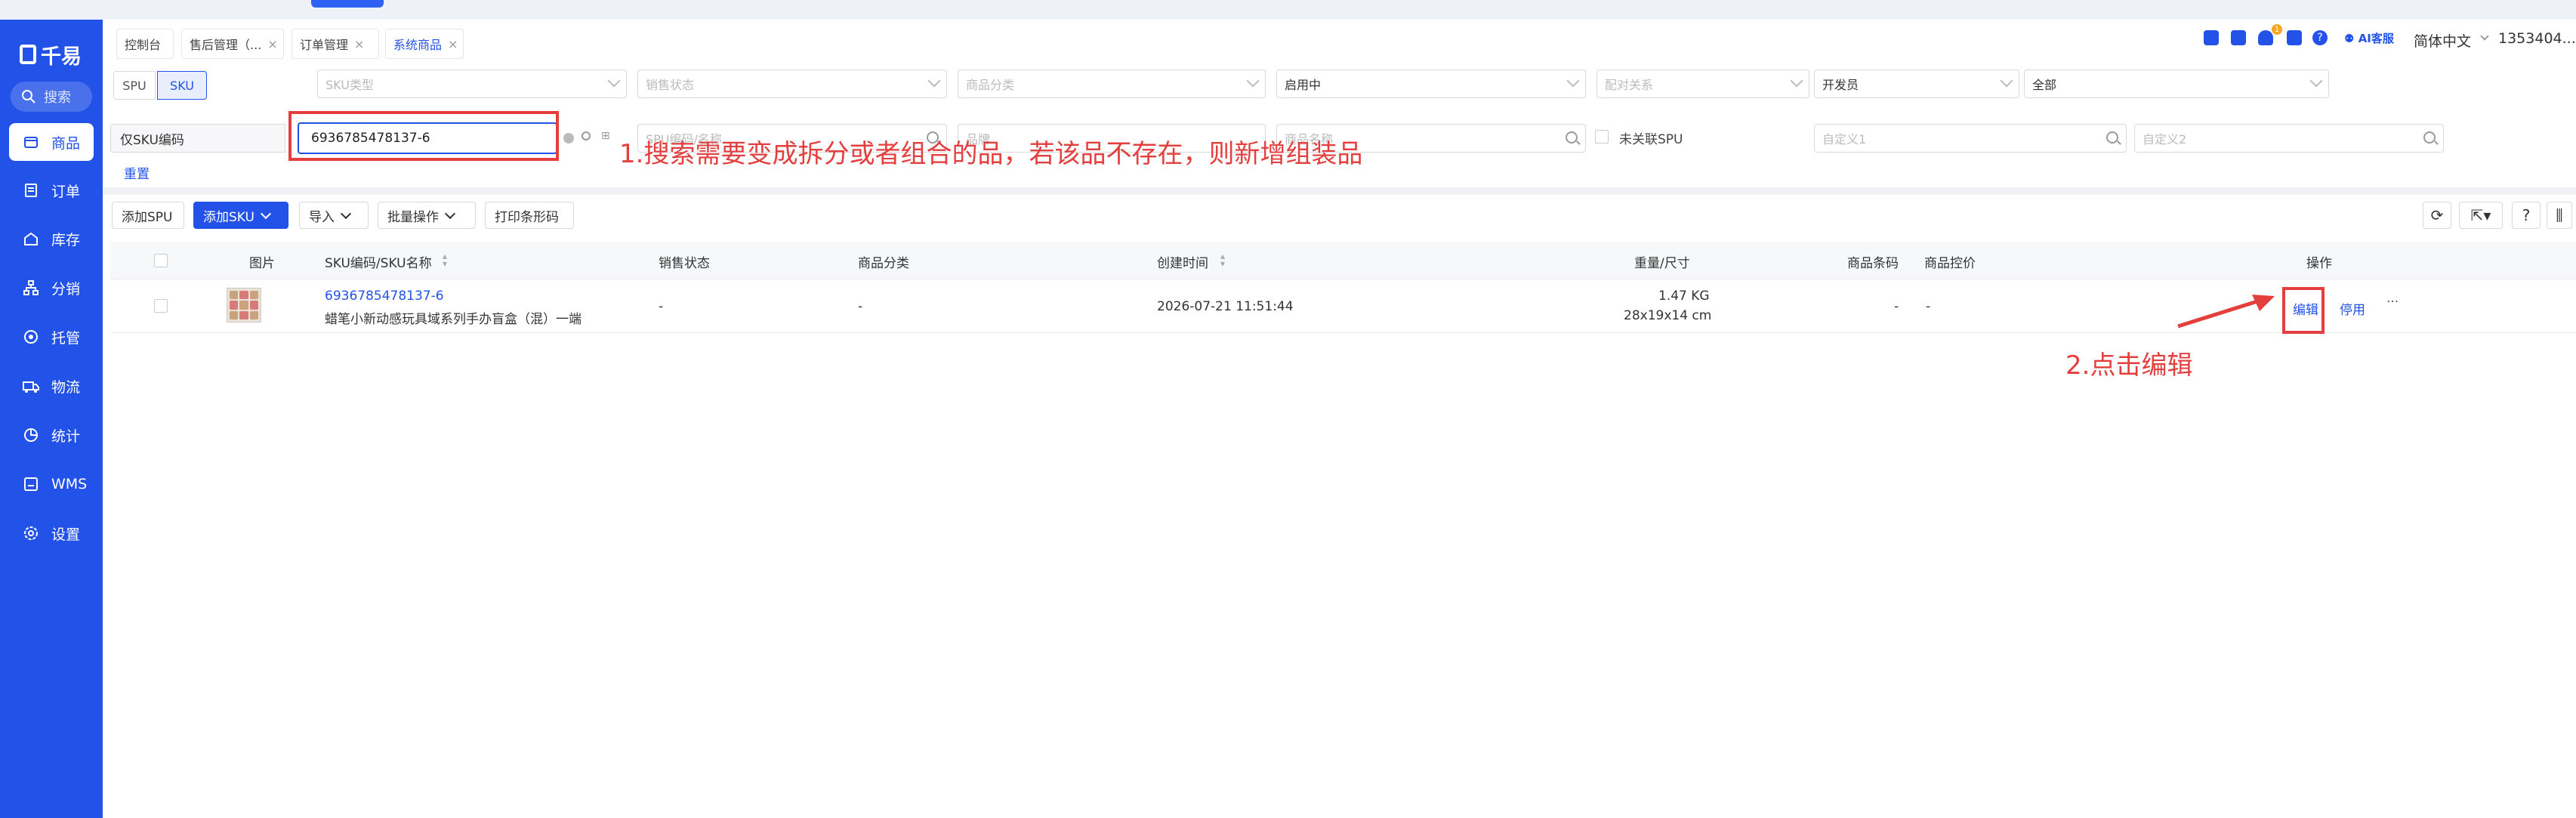 The height and width of the screenshot is (818, 2576). Describe the element at coordinates (161, 306) in the screenshot. I see `row-checkbox` at that location.